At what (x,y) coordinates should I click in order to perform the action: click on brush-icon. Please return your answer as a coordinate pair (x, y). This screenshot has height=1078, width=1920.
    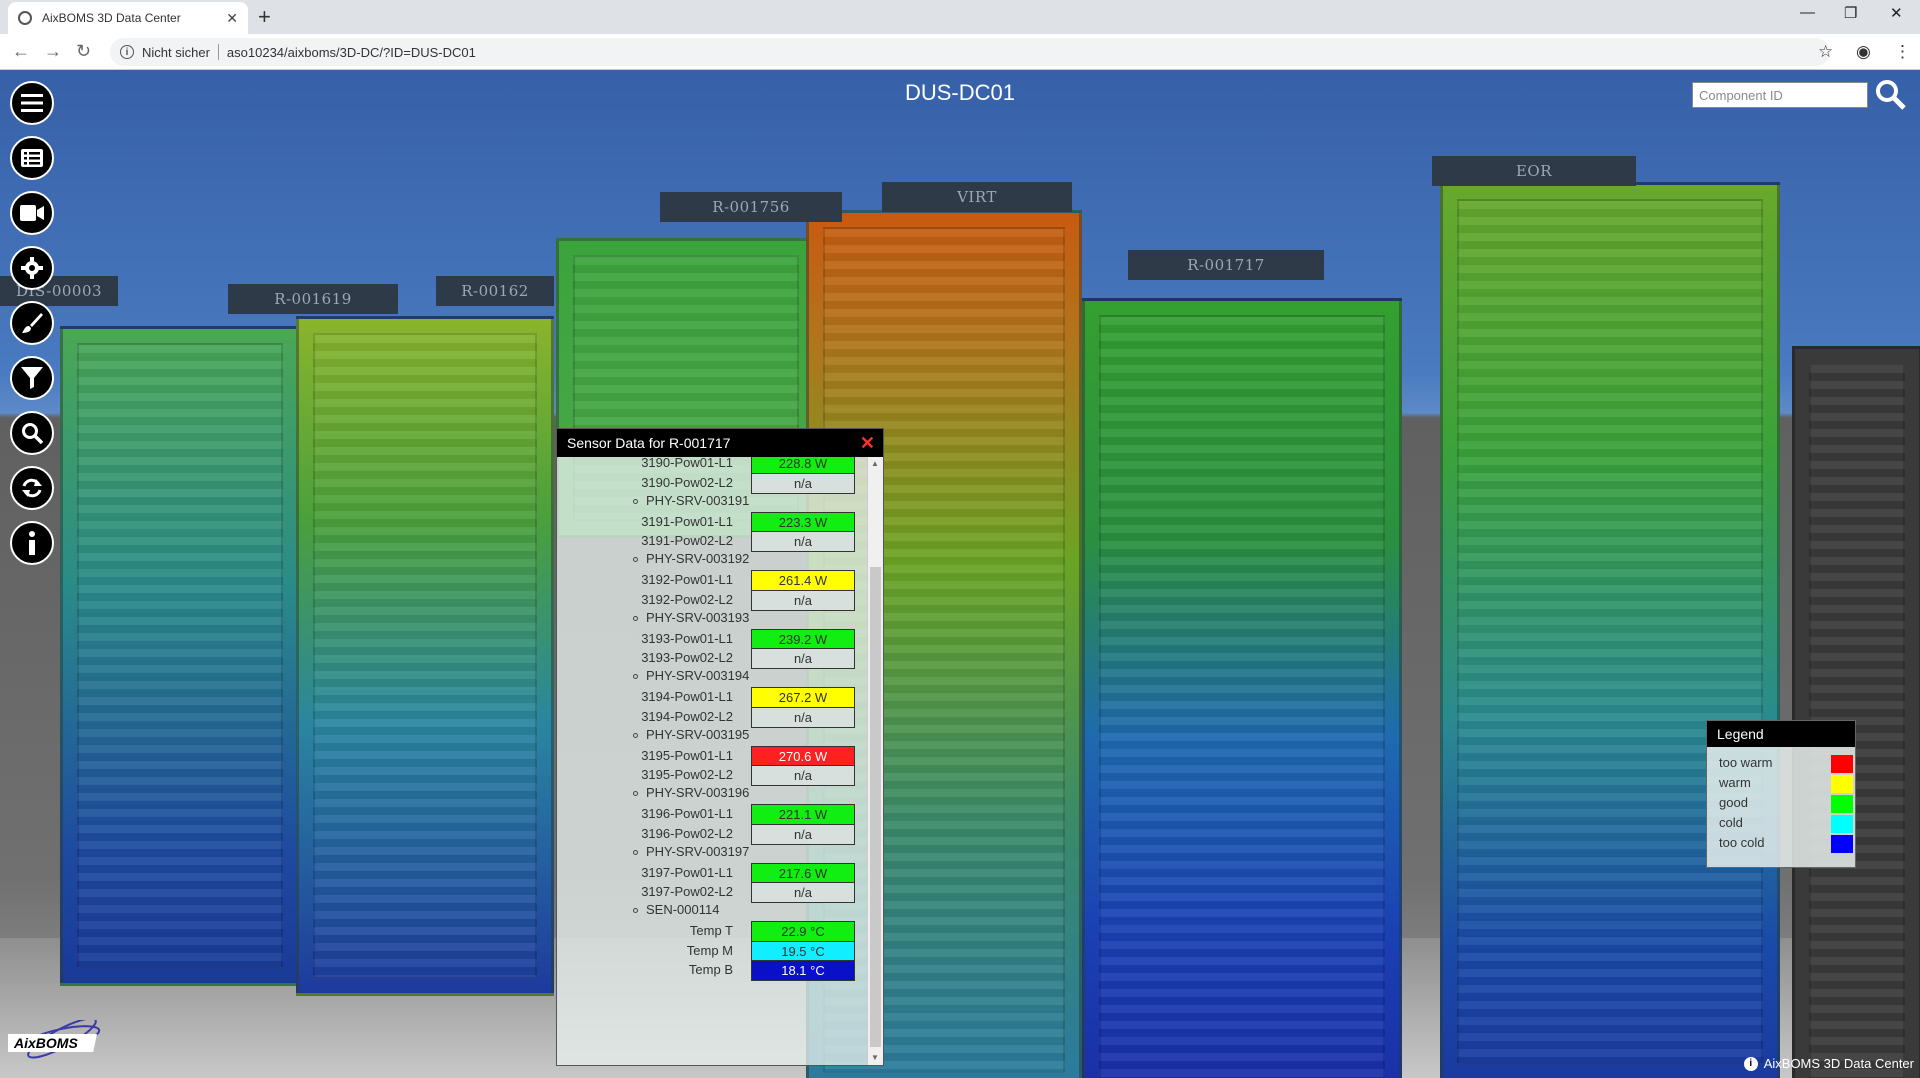
    Looking at the image, I should click on (32, 323).